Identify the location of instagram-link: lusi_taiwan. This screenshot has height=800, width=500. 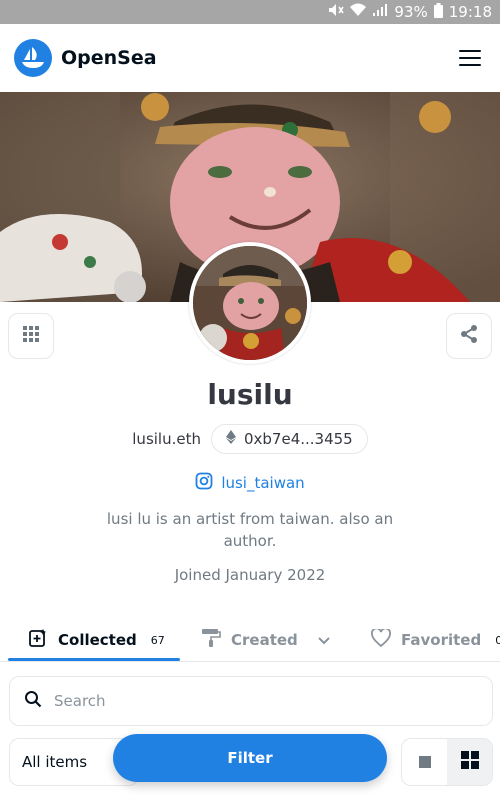
(250, 483).